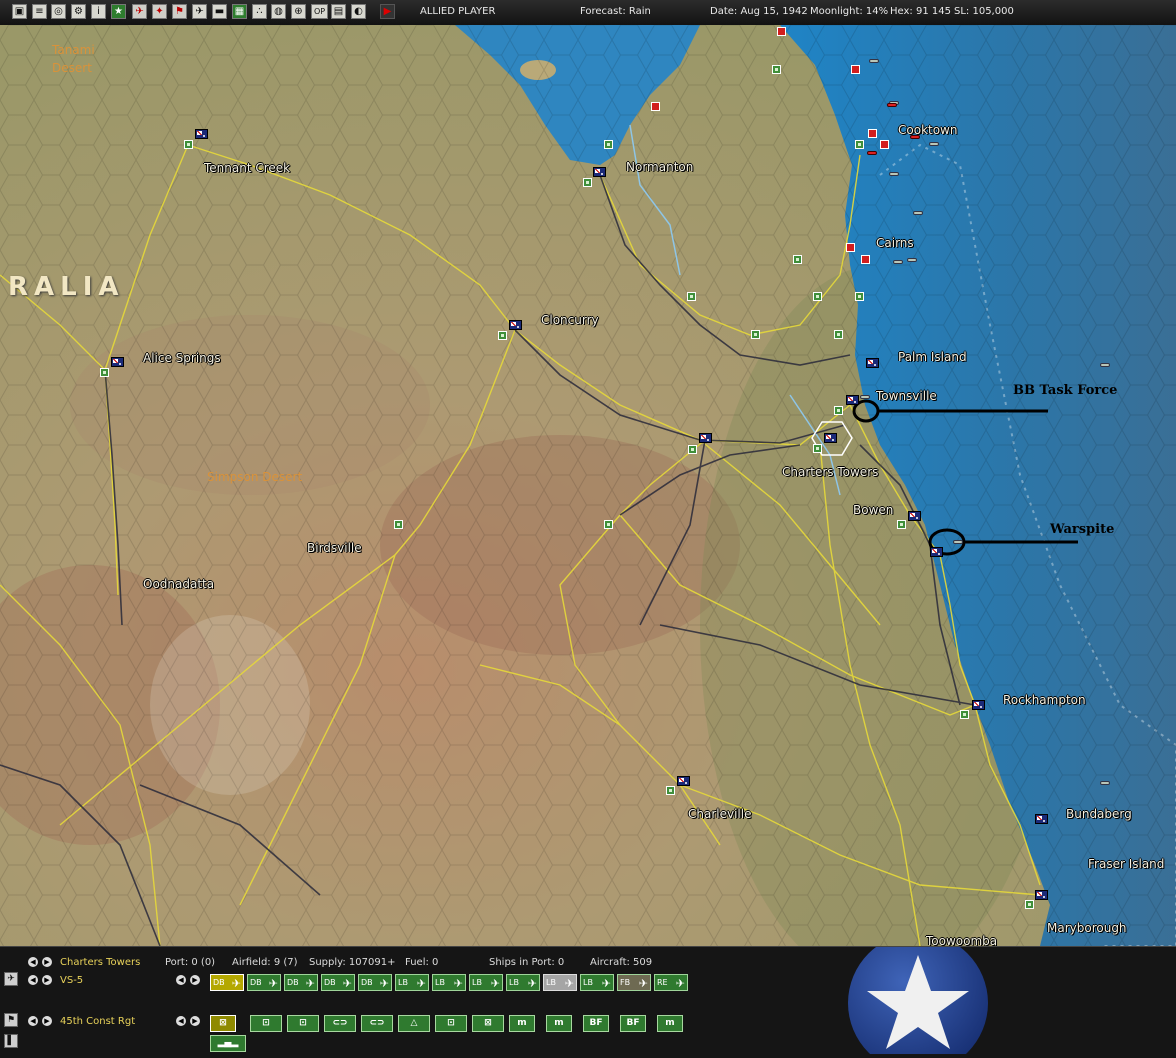 The width and height of the screenshot is (1176, 1058). Describe the element at coordinates (958, 542) in the screenshot. I see `warspite-ship` at that location.